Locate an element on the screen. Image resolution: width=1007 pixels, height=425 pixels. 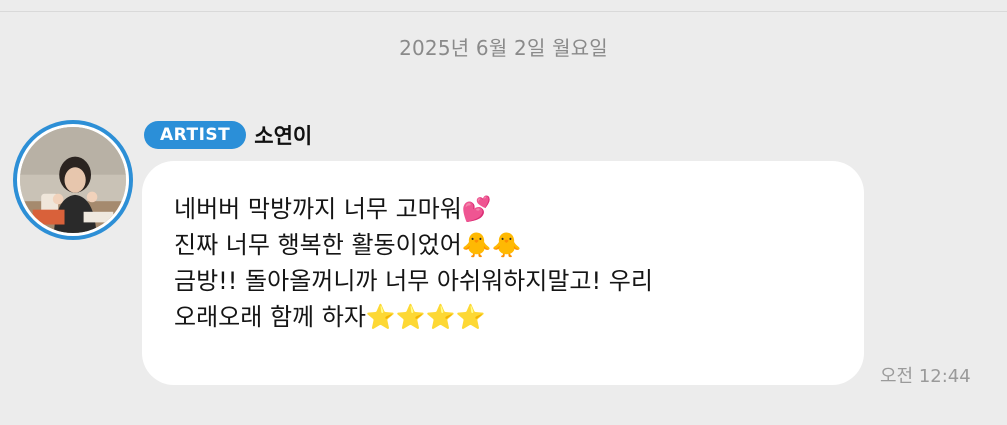
message-line: 오래오래 함께 하자⭐⭐⭐⭐ is located at coordinates (330, 317).